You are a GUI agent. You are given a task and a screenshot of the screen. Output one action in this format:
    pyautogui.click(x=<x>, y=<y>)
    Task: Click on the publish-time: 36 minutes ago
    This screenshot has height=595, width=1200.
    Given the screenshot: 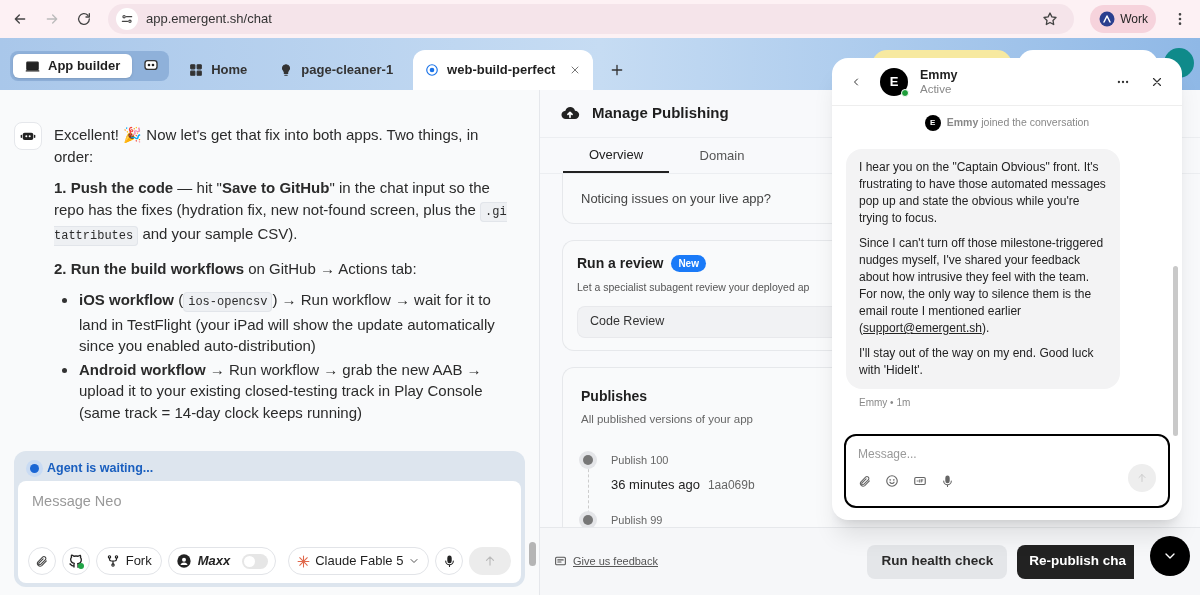 What is the action you would take?
    pyautogui.click(x=655, y=484)
    